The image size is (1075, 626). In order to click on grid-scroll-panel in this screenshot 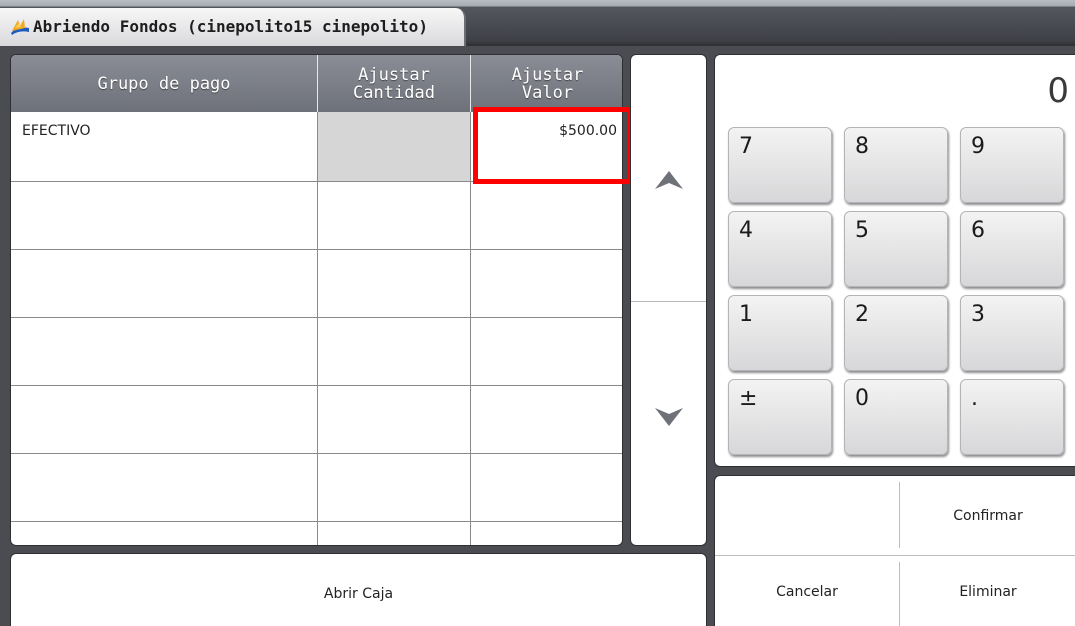, I will do `click(668, 300)`.